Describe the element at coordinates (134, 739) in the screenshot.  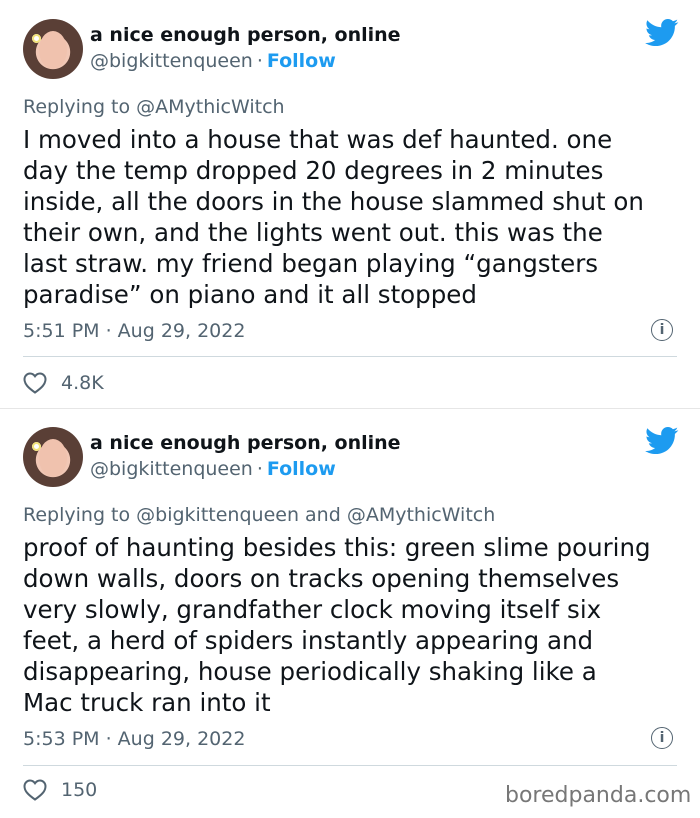
I see `tweet-timestamp: 5:53 PM · Aug 29, 2022` at that location.